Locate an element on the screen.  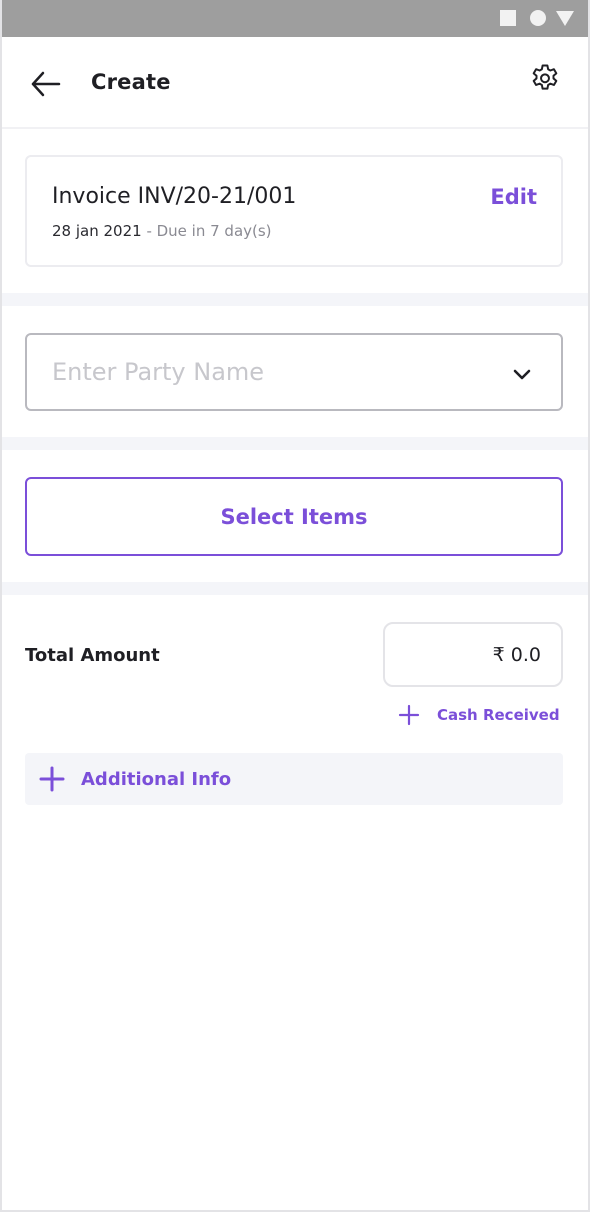
arrow-left-icon is located at coordinates (46, 84).